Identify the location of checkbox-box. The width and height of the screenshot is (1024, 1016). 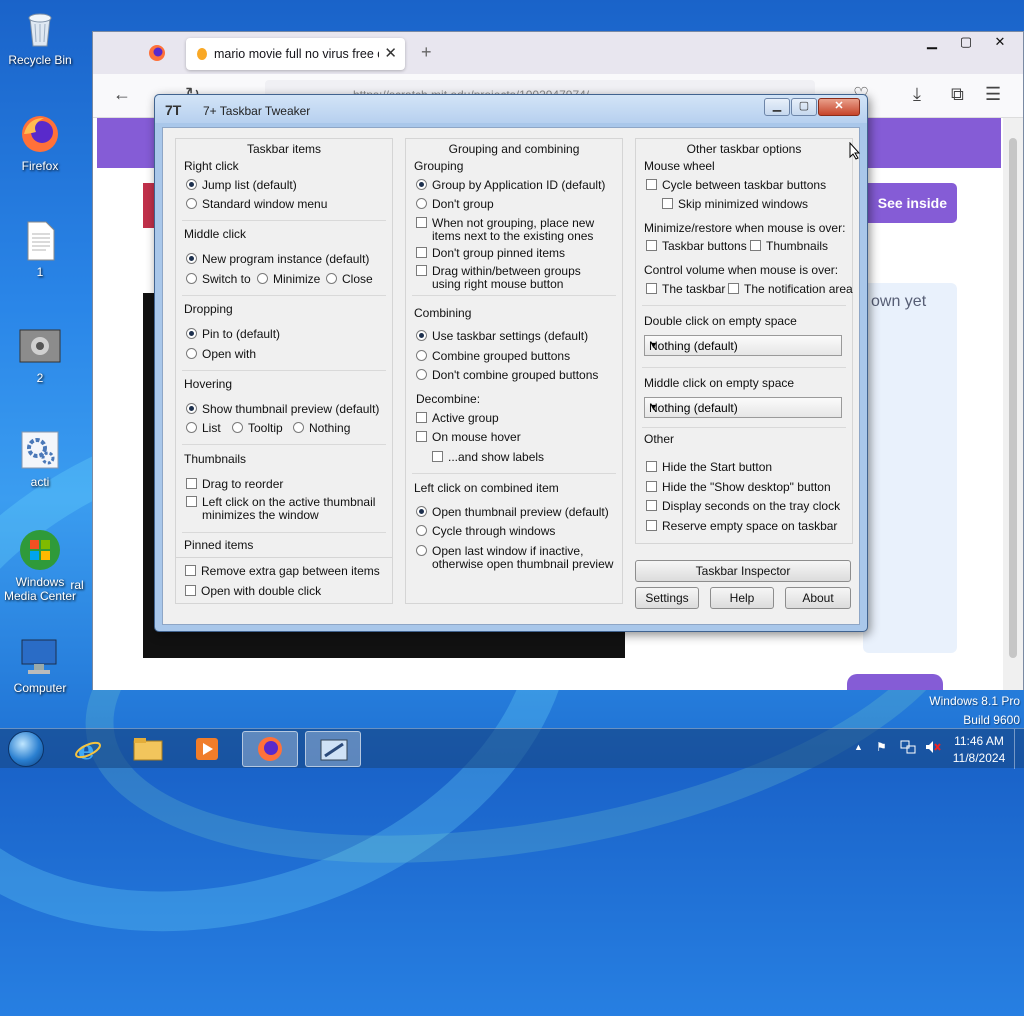
(651, 466).